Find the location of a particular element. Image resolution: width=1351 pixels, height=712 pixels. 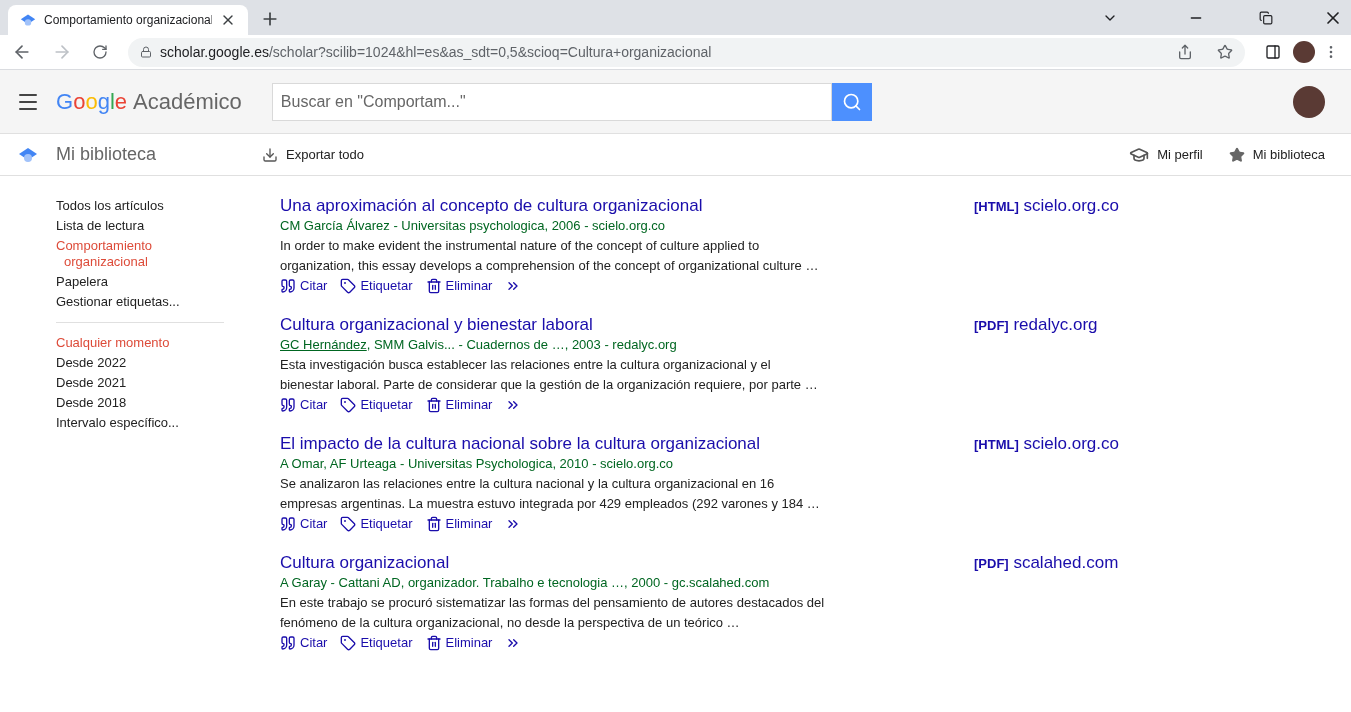

profile-avatar is located at coordinates (1304, 52).